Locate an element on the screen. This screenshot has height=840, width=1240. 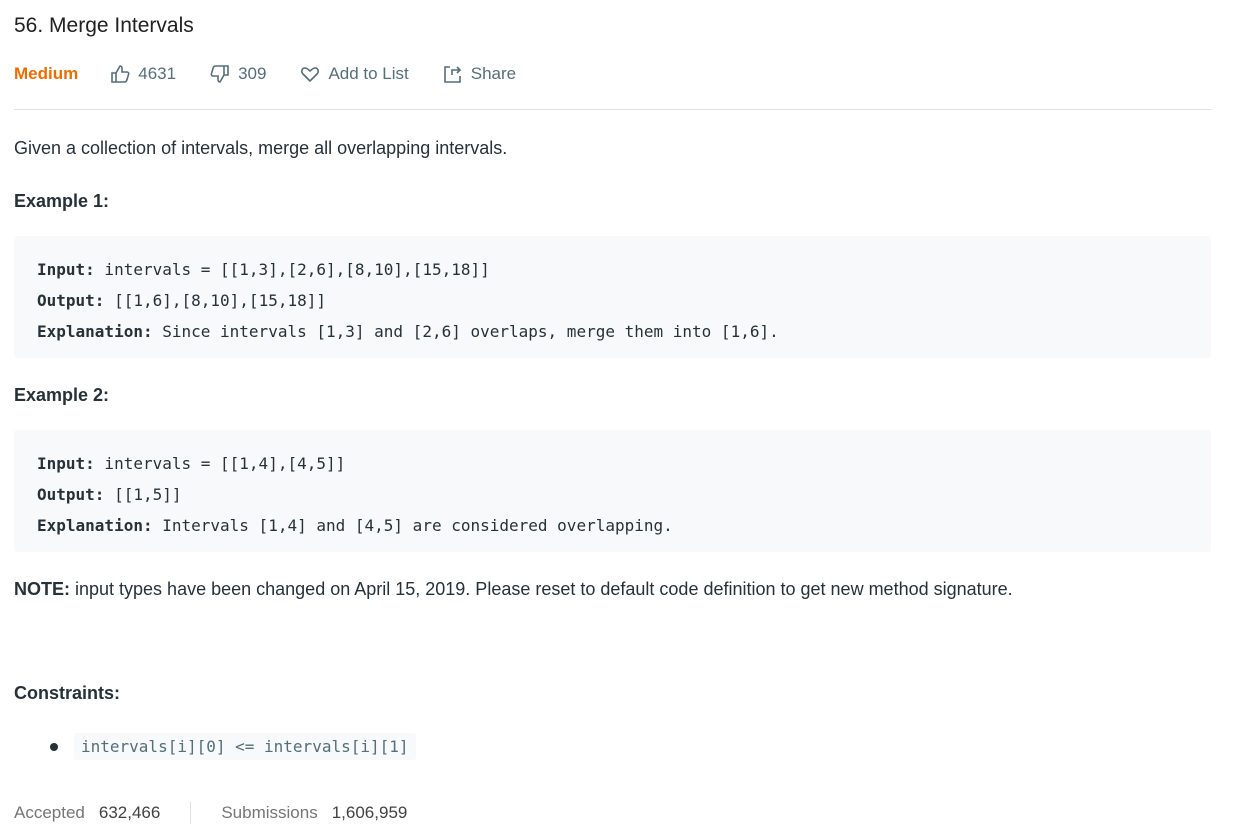
thumbs-down-icon is located at coordinates (219, 74).